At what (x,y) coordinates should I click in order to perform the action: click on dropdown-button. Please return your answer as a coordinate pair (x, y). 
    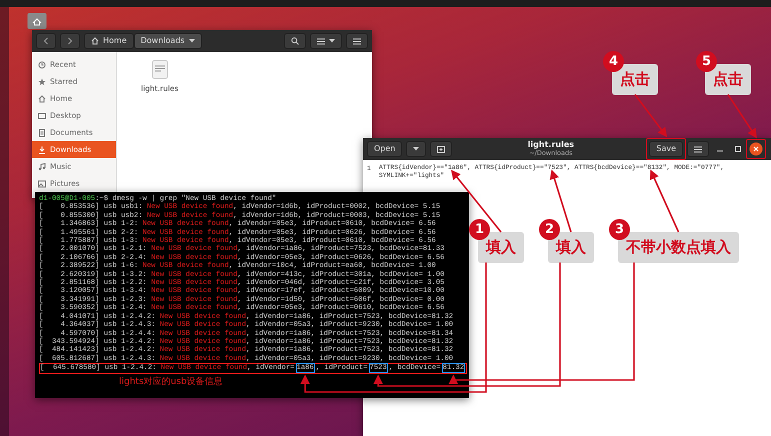
    Looking at the image, I should click on (416, 149).